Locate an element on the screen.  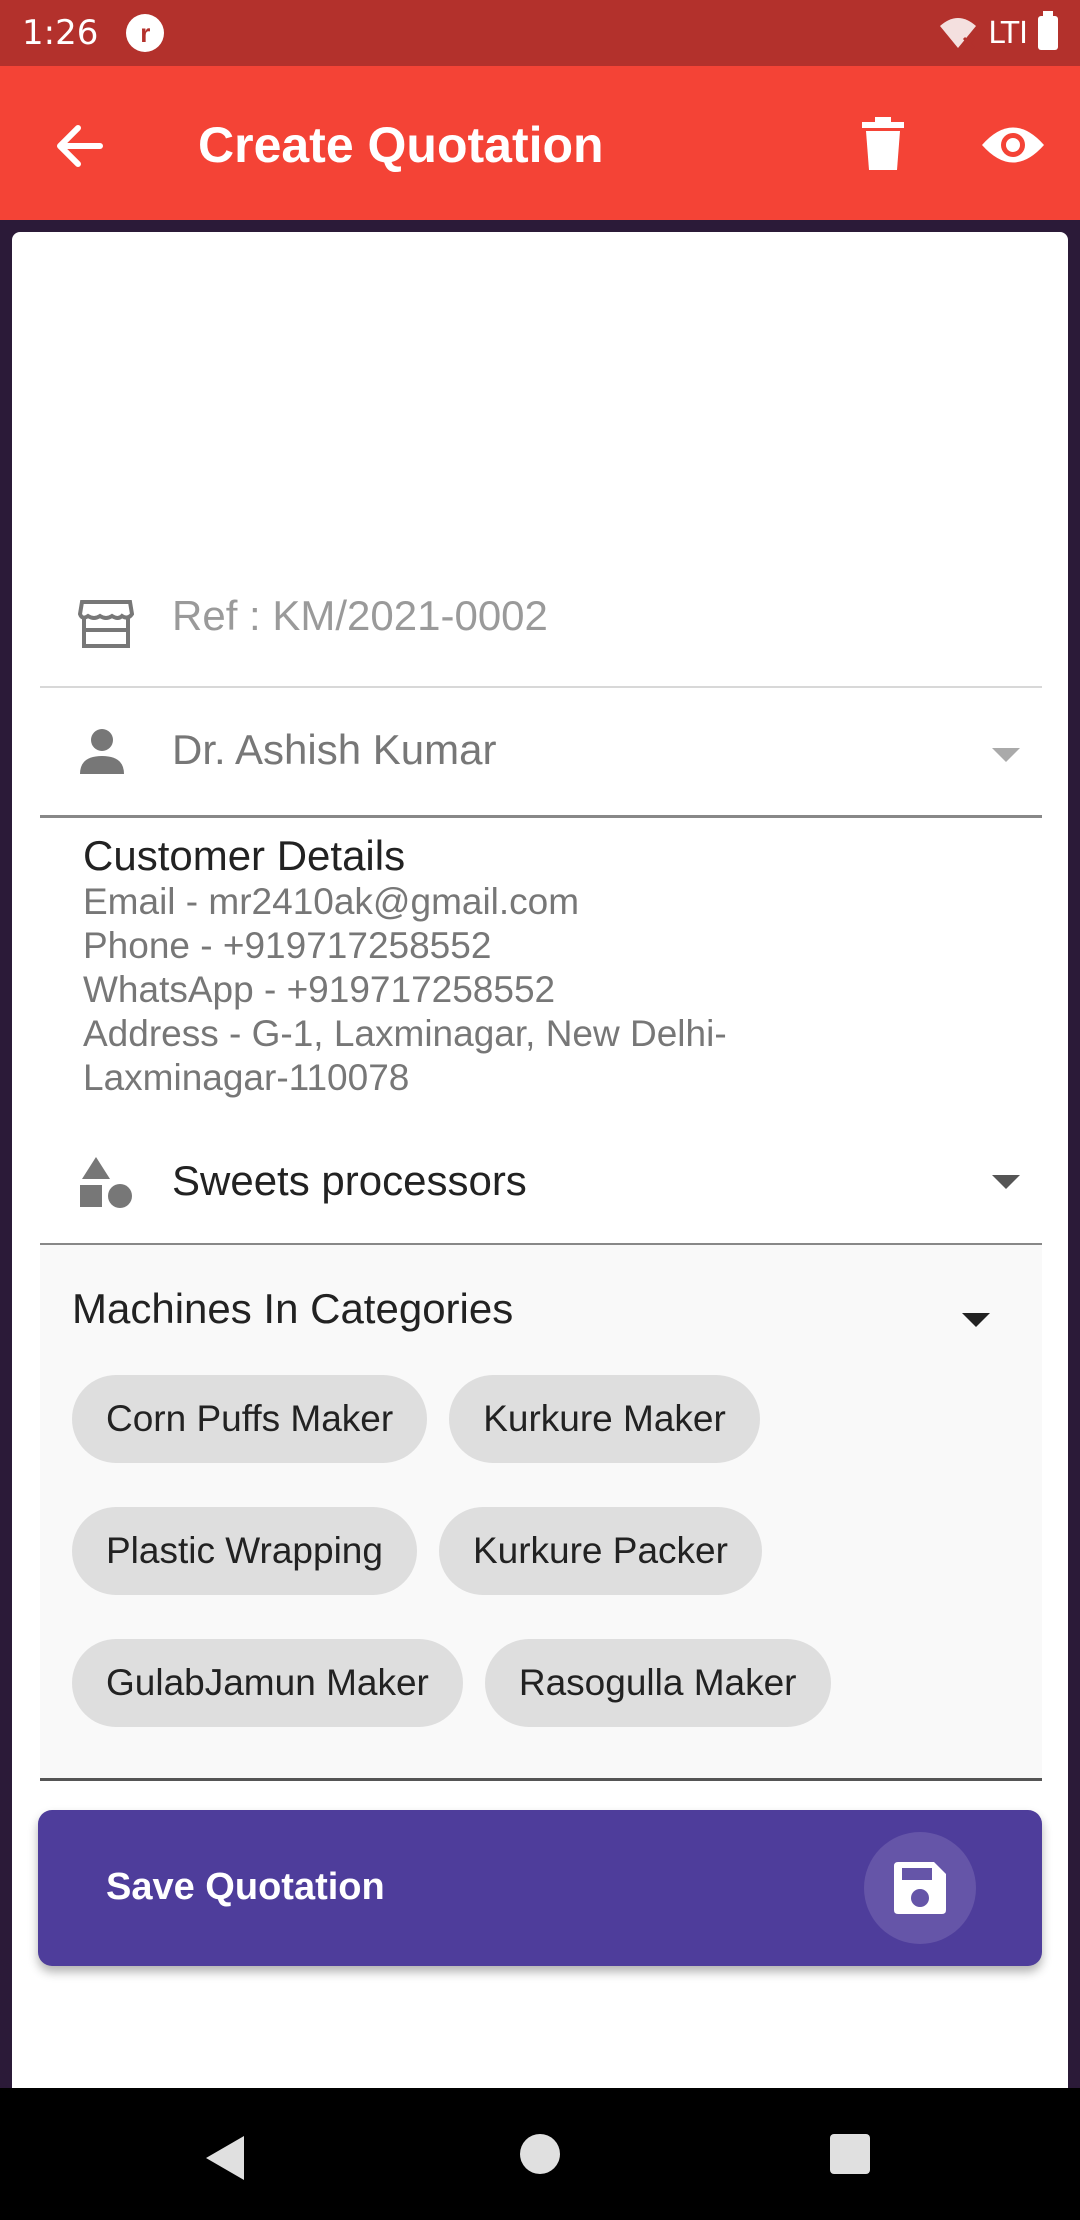
reference-field: Ref : KM/2021-0002 is located at coordinates (541, 623).